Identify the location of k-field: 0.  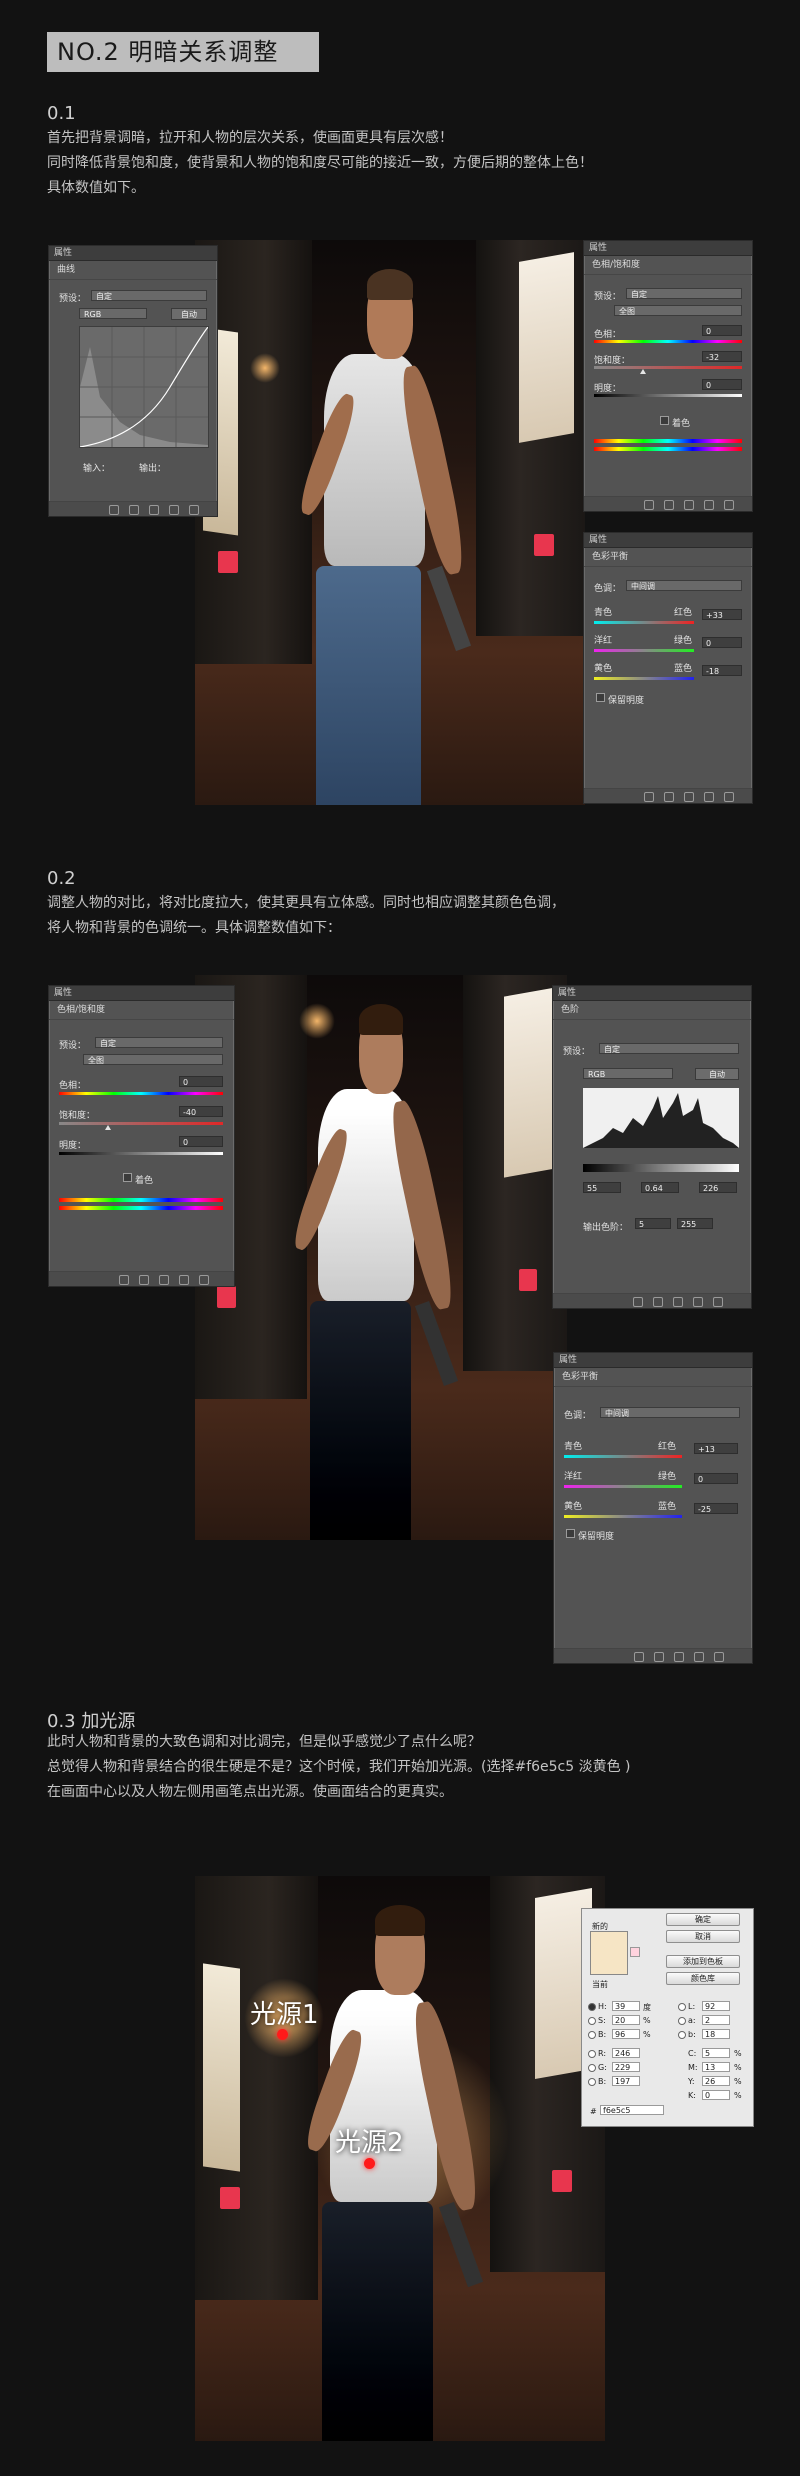
(716, 2095).